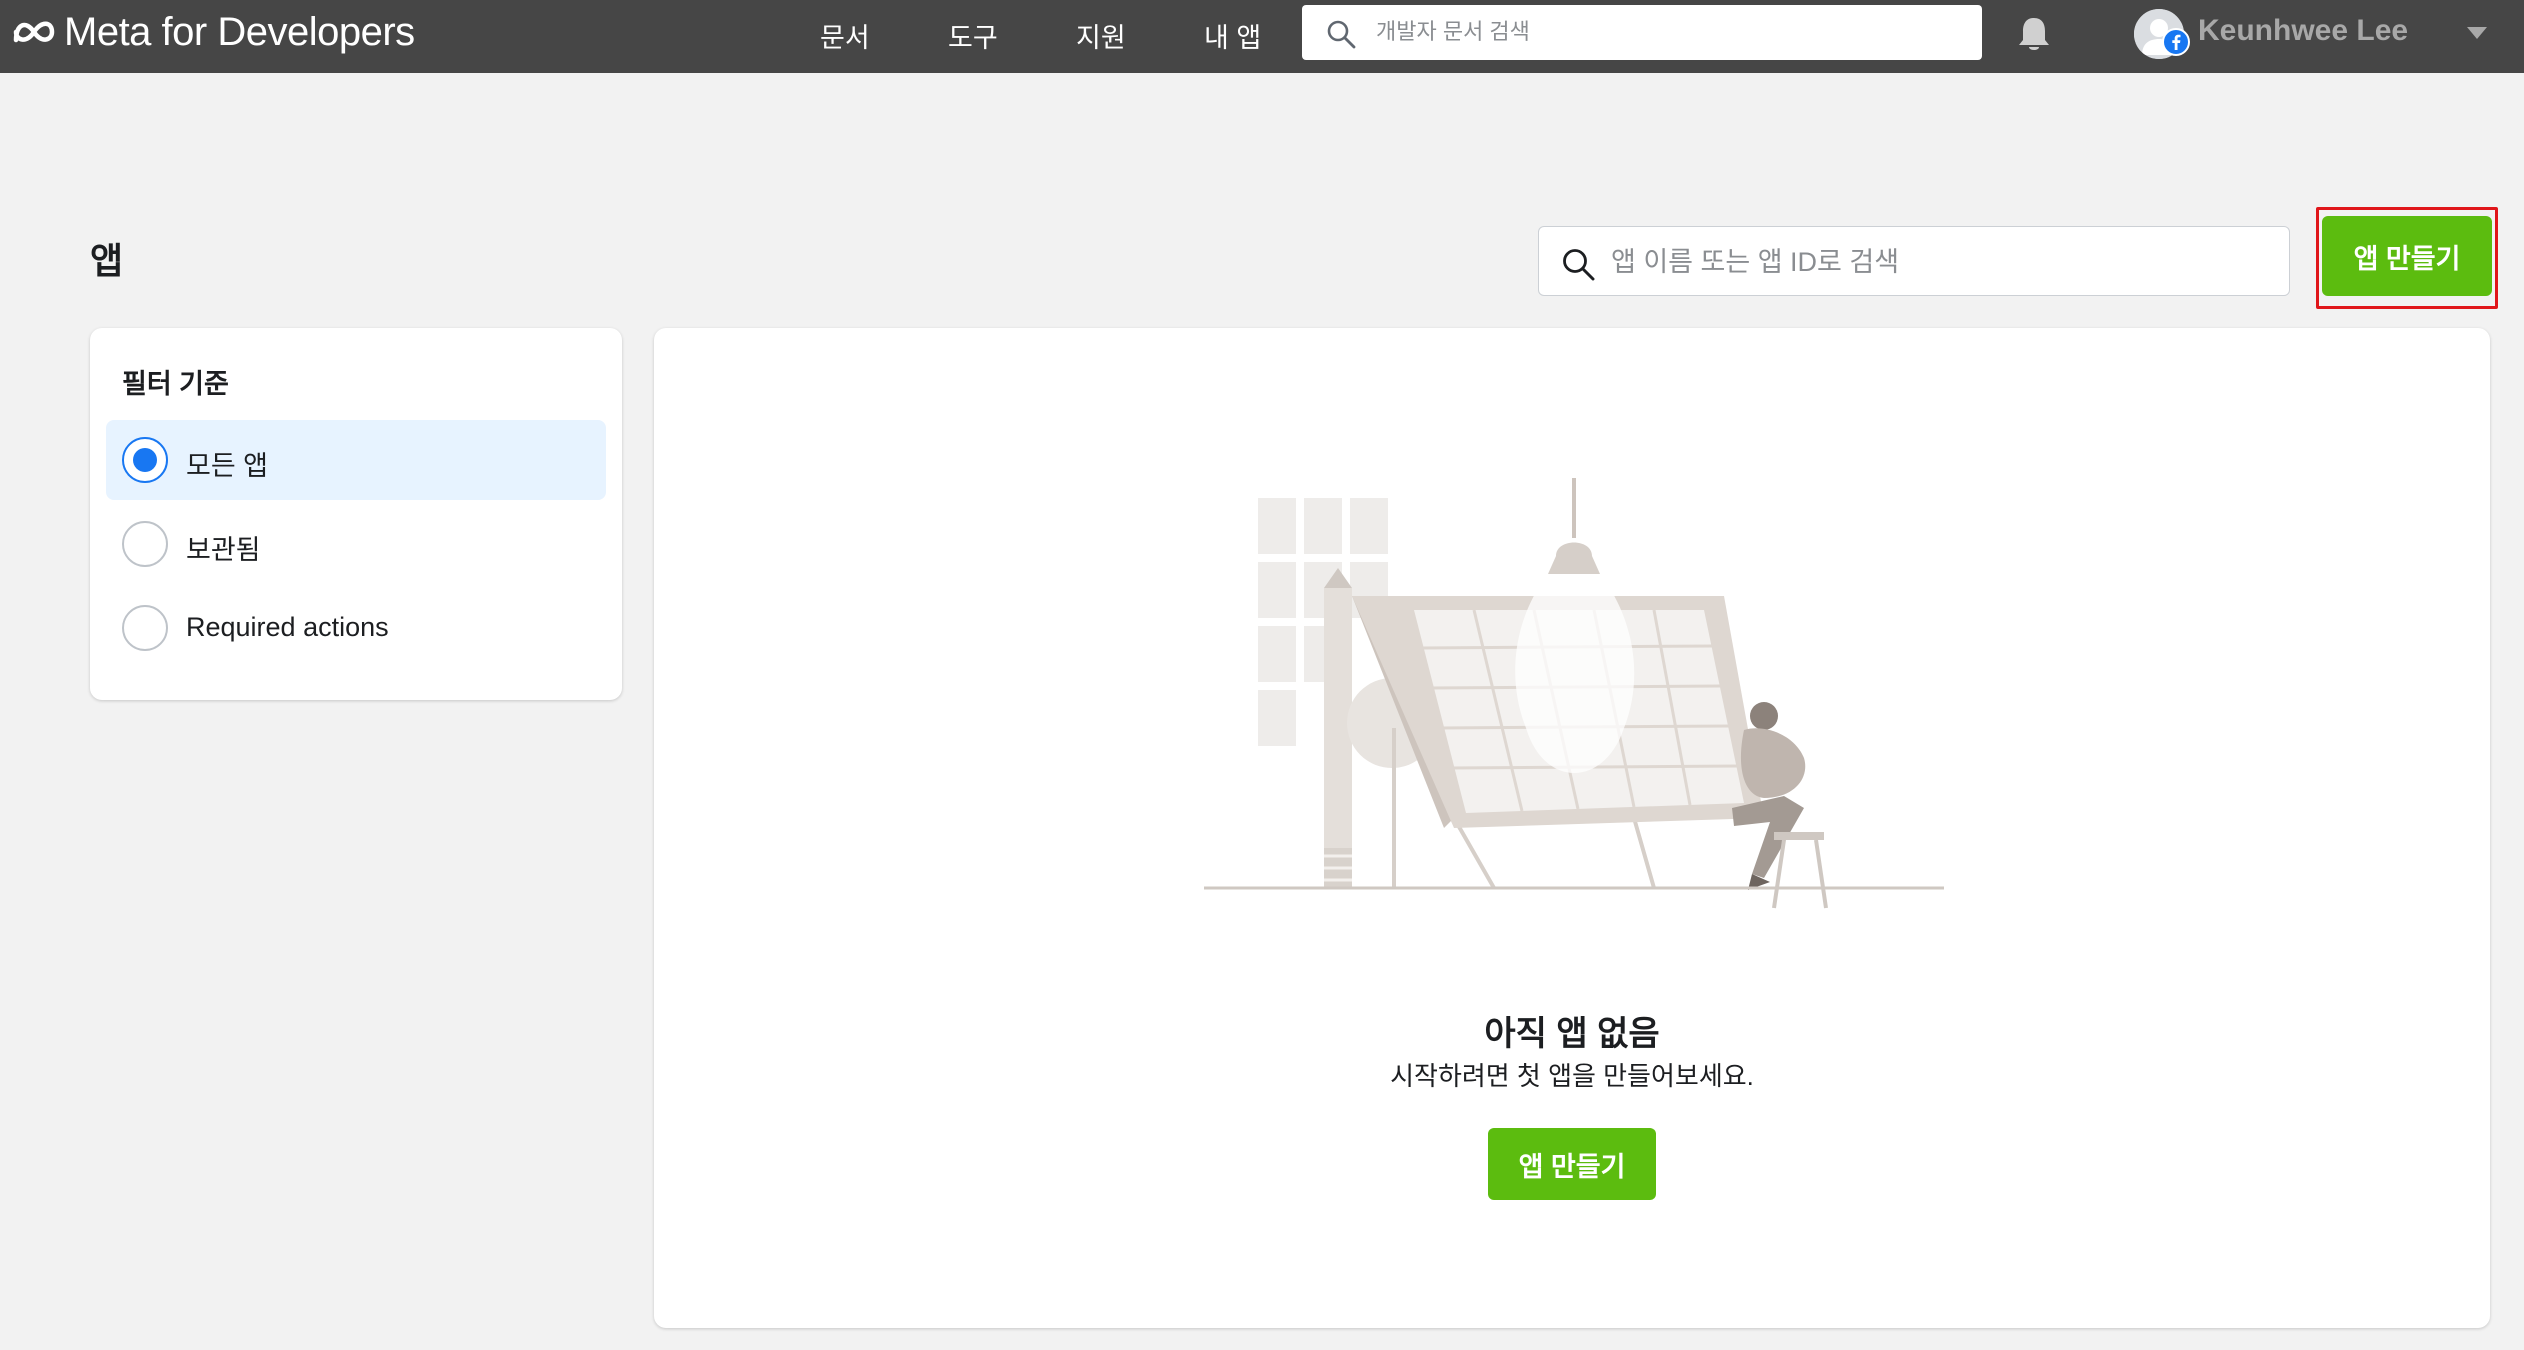 This screenshot has height=1350, width=2524. What do you see at coordinates (2034, 34) in the screenshot?
I see `bell-icon` at bounding box center [2034, 34].